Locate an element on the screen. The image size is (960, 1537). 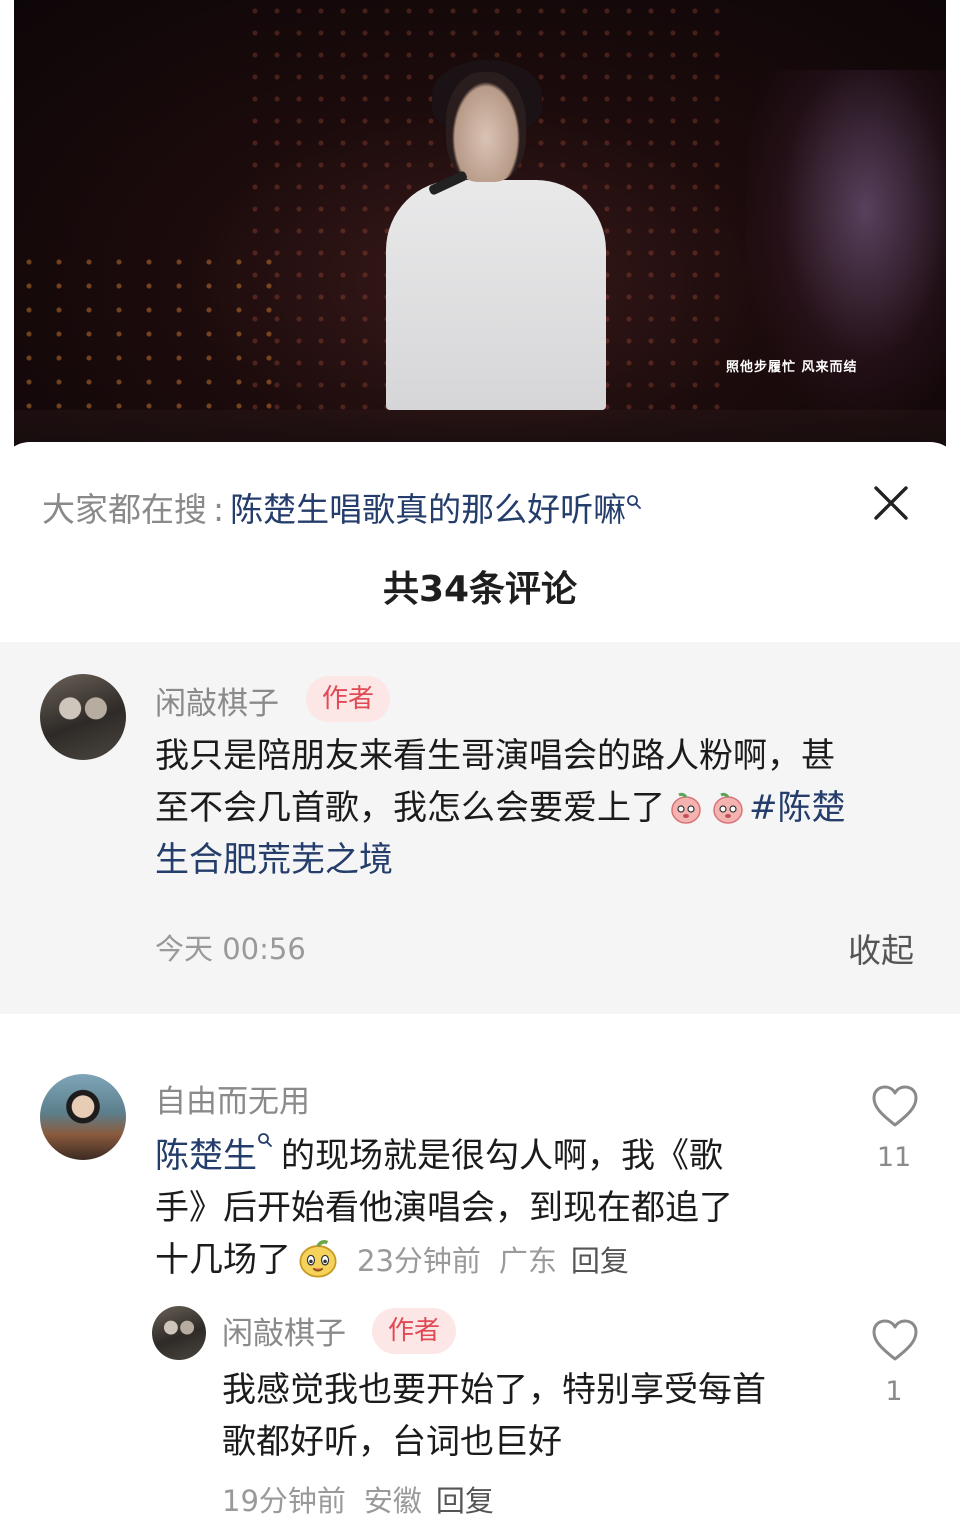
audience-lights is located at coordinates (144, 330).